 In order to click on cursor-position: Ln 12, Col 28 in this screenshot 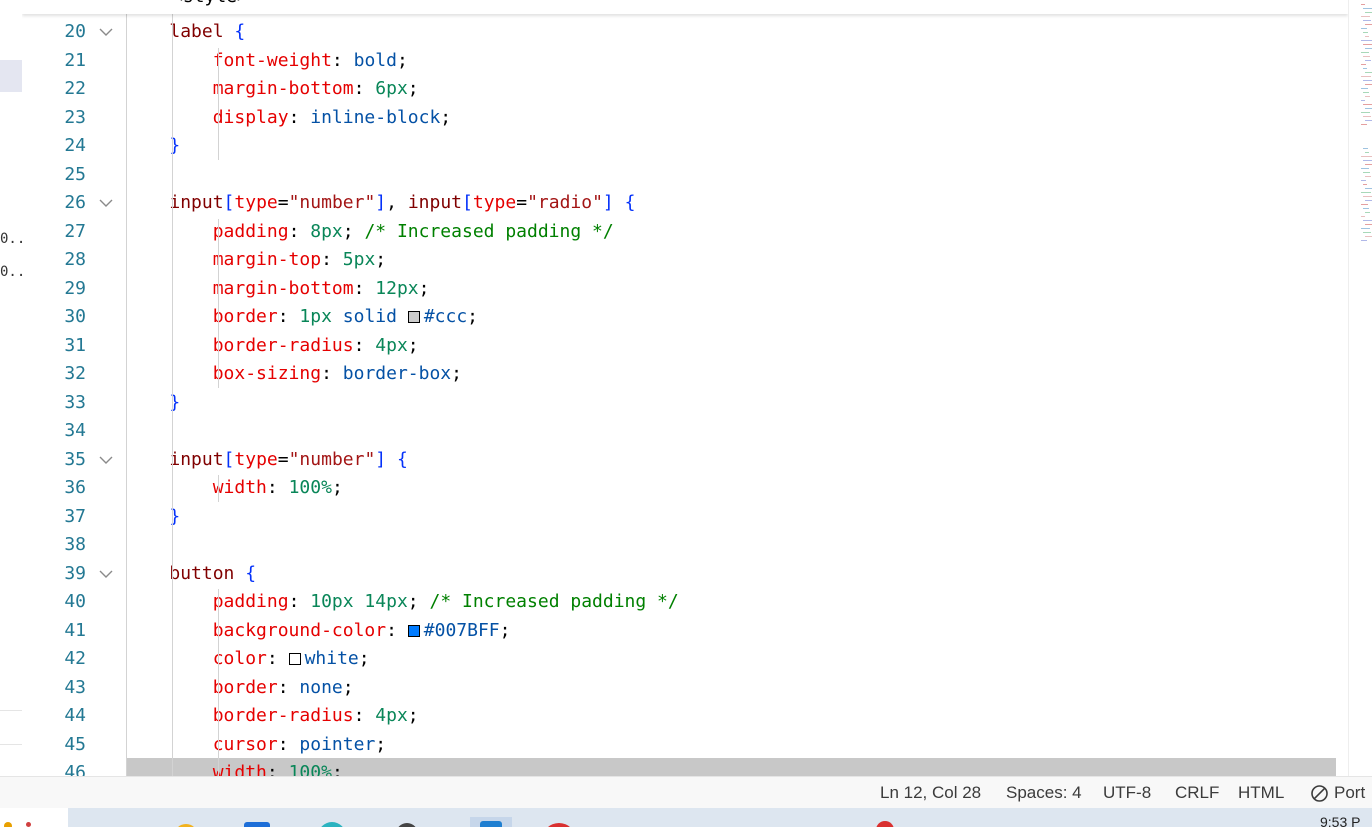, I will do `click(930, 793)`.